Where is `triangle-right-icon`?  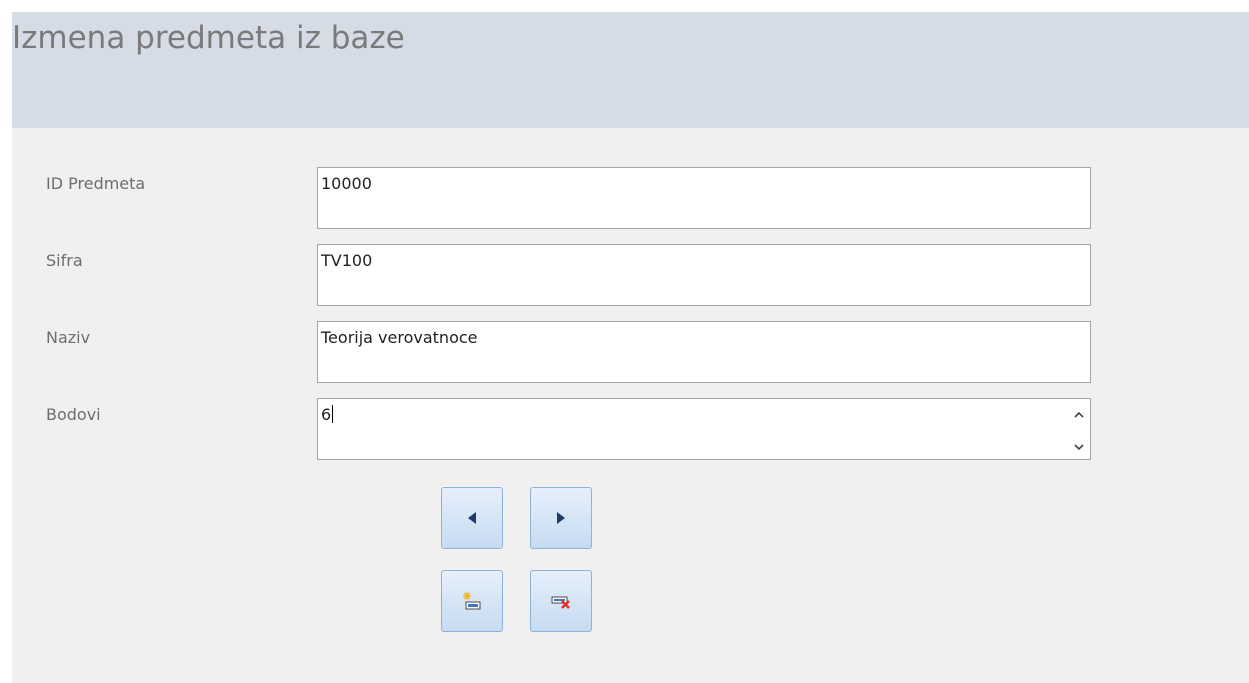
triangle-right-icon is located at coordinates (561, 518).